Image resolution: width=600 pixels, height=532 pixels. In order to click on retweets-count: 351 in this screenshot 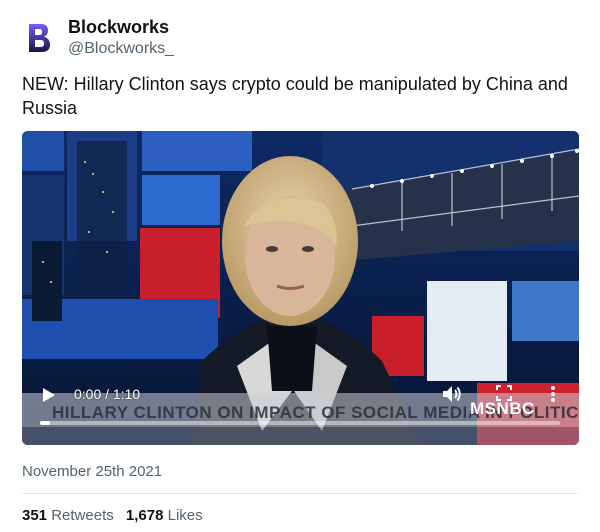, I will do `click(35, 515)`.